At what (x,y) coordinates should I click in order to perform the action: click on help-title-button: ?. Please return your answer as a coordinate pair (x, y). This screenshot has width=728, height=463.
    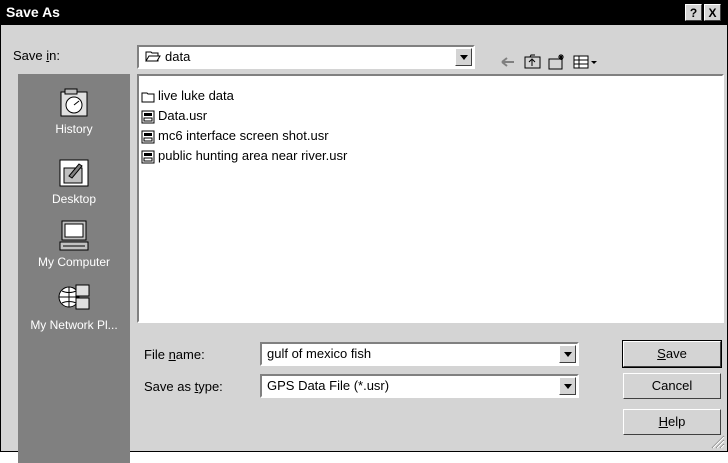
    Looking at the image, I should click on (693, 12).